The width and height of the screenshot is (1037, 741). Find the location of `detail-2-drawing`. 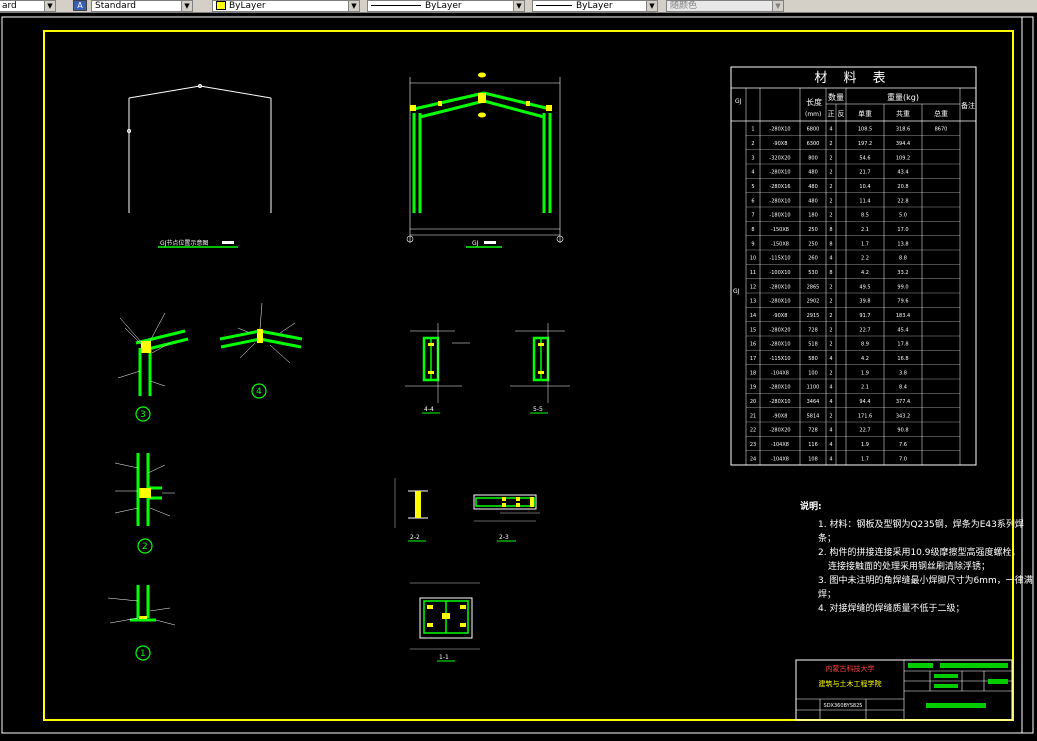

detail-2-drawing is located at coordinates (144, 503).